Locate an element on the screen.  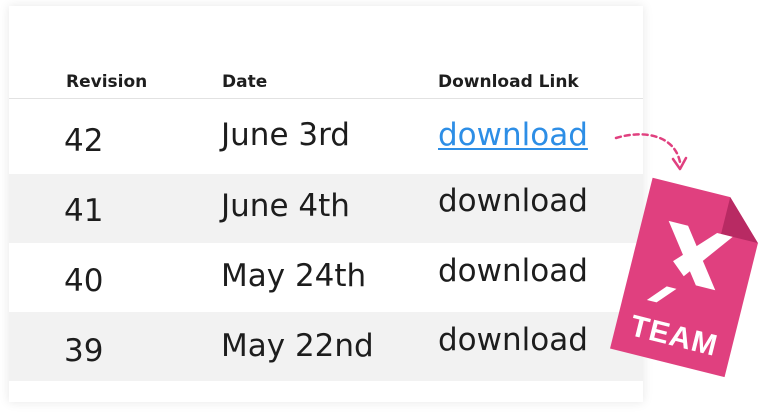
revision-number: 40 is located at coordinates (84, 281).